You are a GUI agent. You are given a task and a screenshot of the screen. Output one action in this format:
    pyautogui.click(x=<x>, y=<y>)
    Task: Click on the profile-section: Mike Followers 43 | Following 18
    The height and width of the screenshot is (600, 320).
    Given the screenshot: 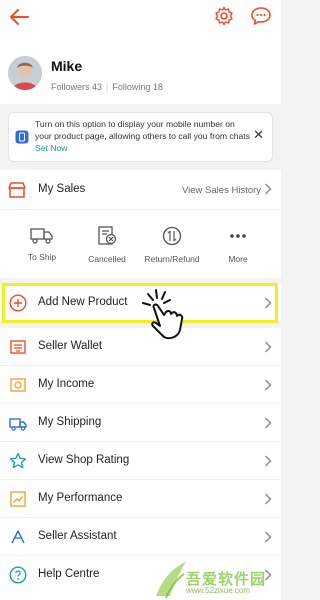 What is the action you would take?
    pyautogui.click(x=140, y=70)
    